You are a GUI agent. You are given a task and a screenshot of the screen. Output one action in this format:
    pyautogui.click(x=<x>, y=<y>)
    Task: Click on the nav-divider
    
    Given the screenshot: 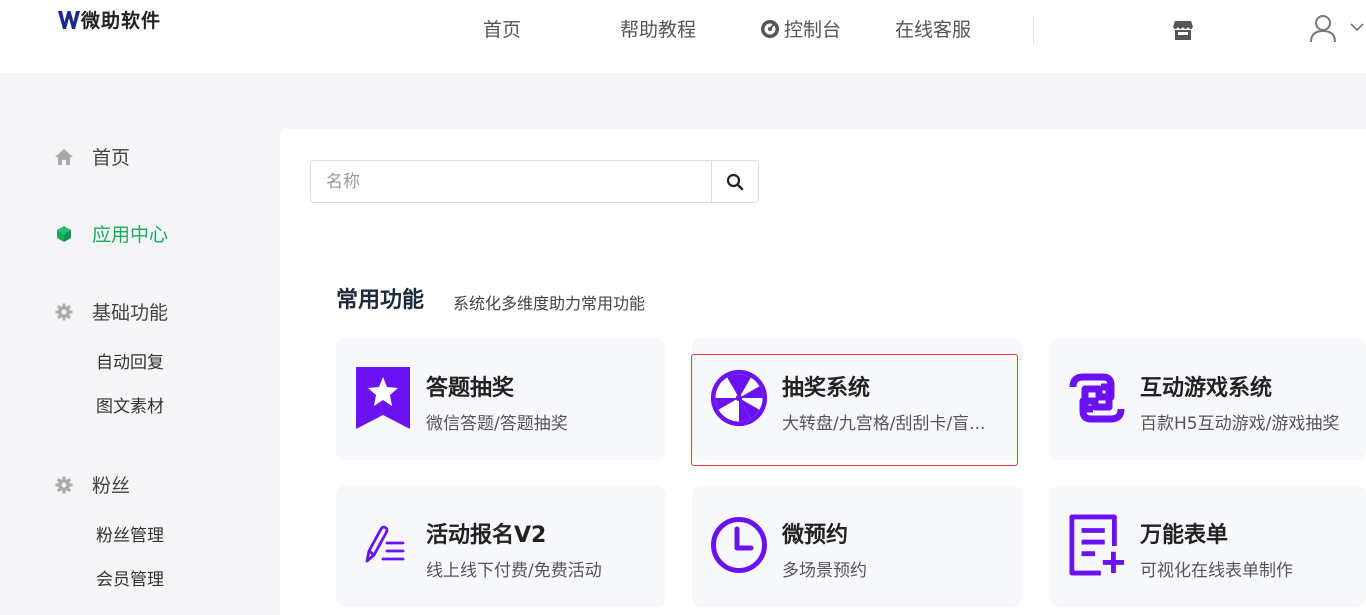 What is the action you would take?
    pyautogui.click(x=1033, y=30)
    